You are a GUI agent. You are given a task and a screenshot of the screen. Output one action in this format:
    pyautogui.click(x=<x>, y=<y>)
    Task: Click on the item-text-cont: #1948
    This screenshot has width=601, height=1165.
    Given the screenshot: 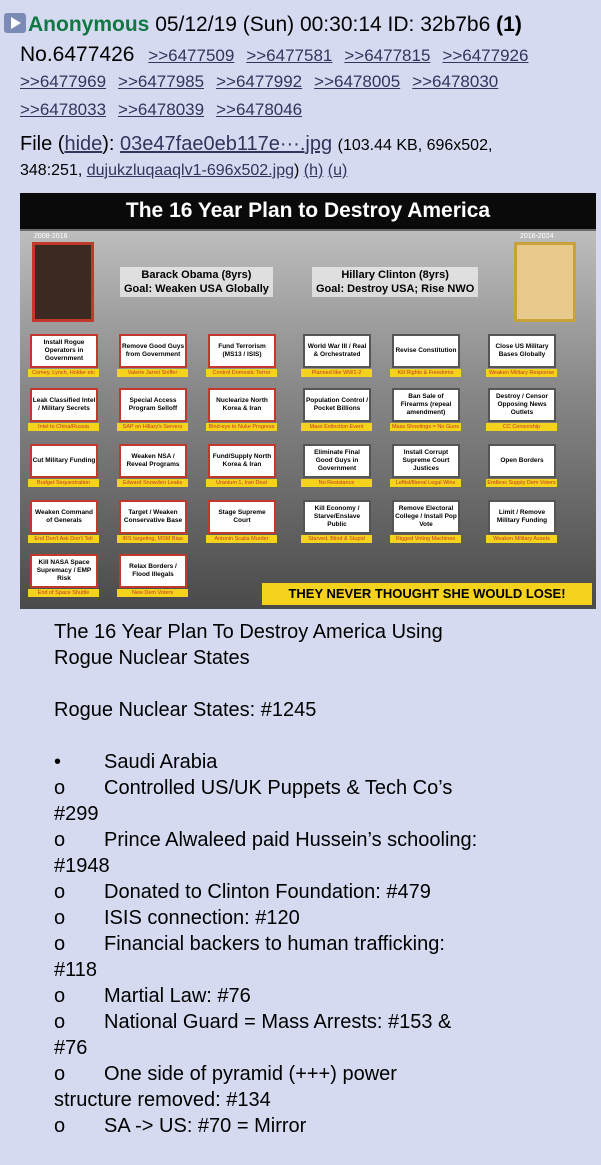 What is the action you would take?
    pyautogui.click(x=82, y=866)
    